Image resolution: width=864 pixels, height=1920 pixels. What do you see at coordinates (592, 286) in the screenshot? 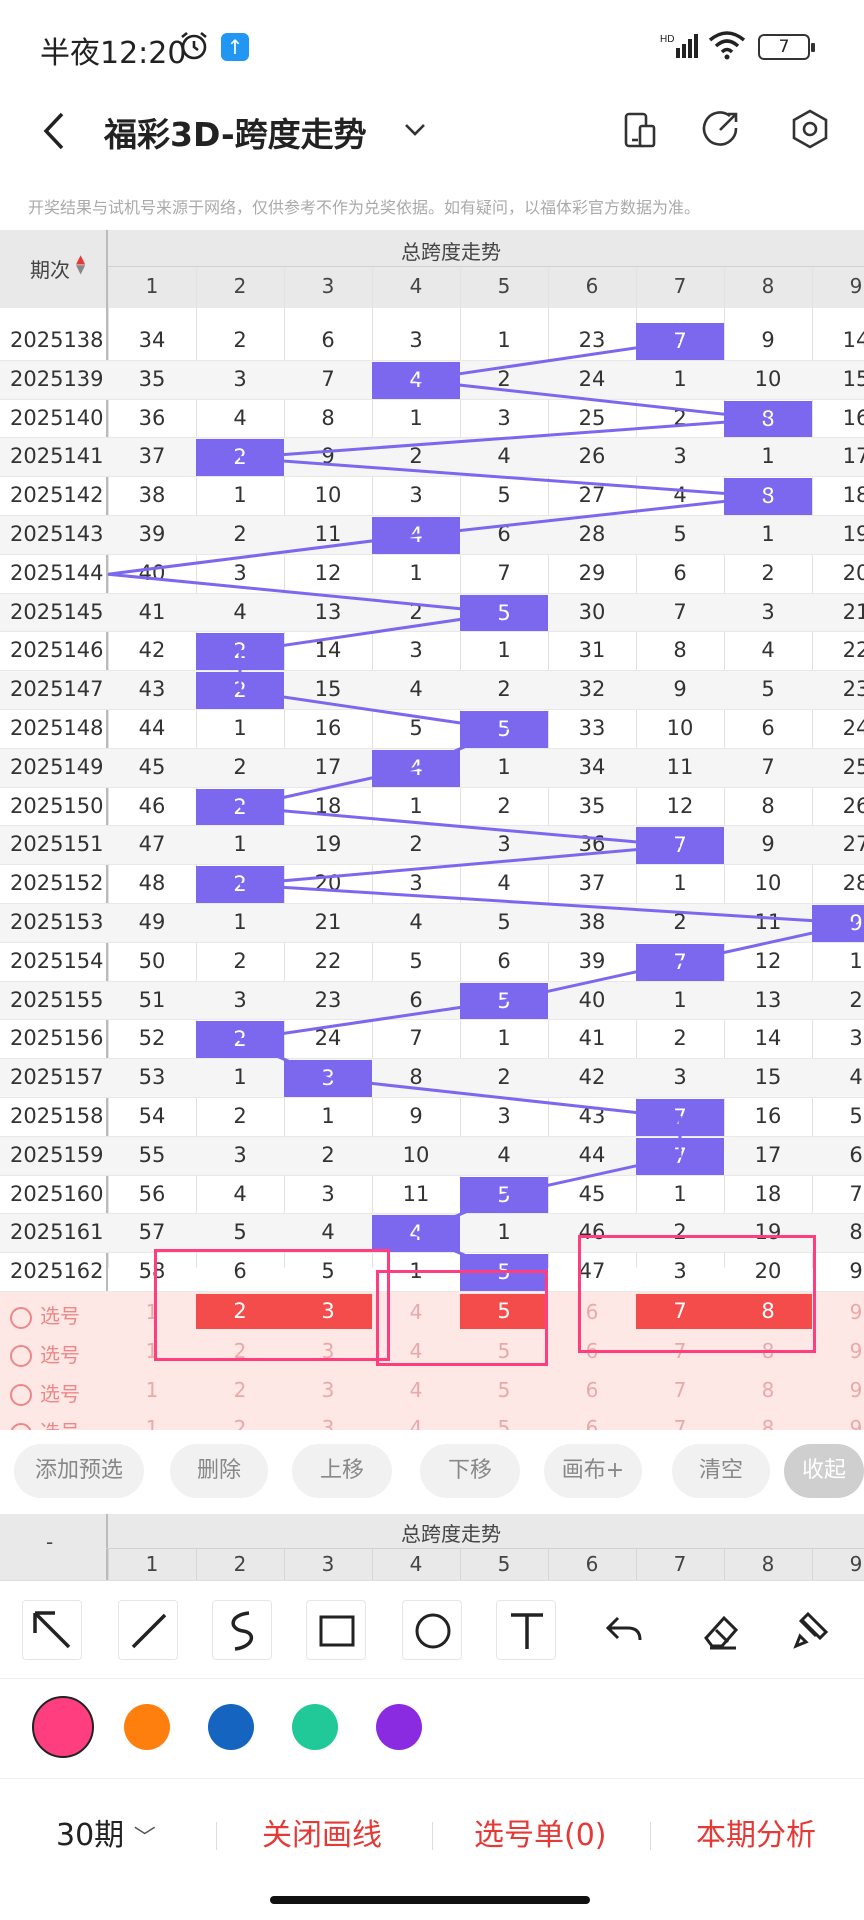
I see `column-header: 6` at bounding box center [592, 286].